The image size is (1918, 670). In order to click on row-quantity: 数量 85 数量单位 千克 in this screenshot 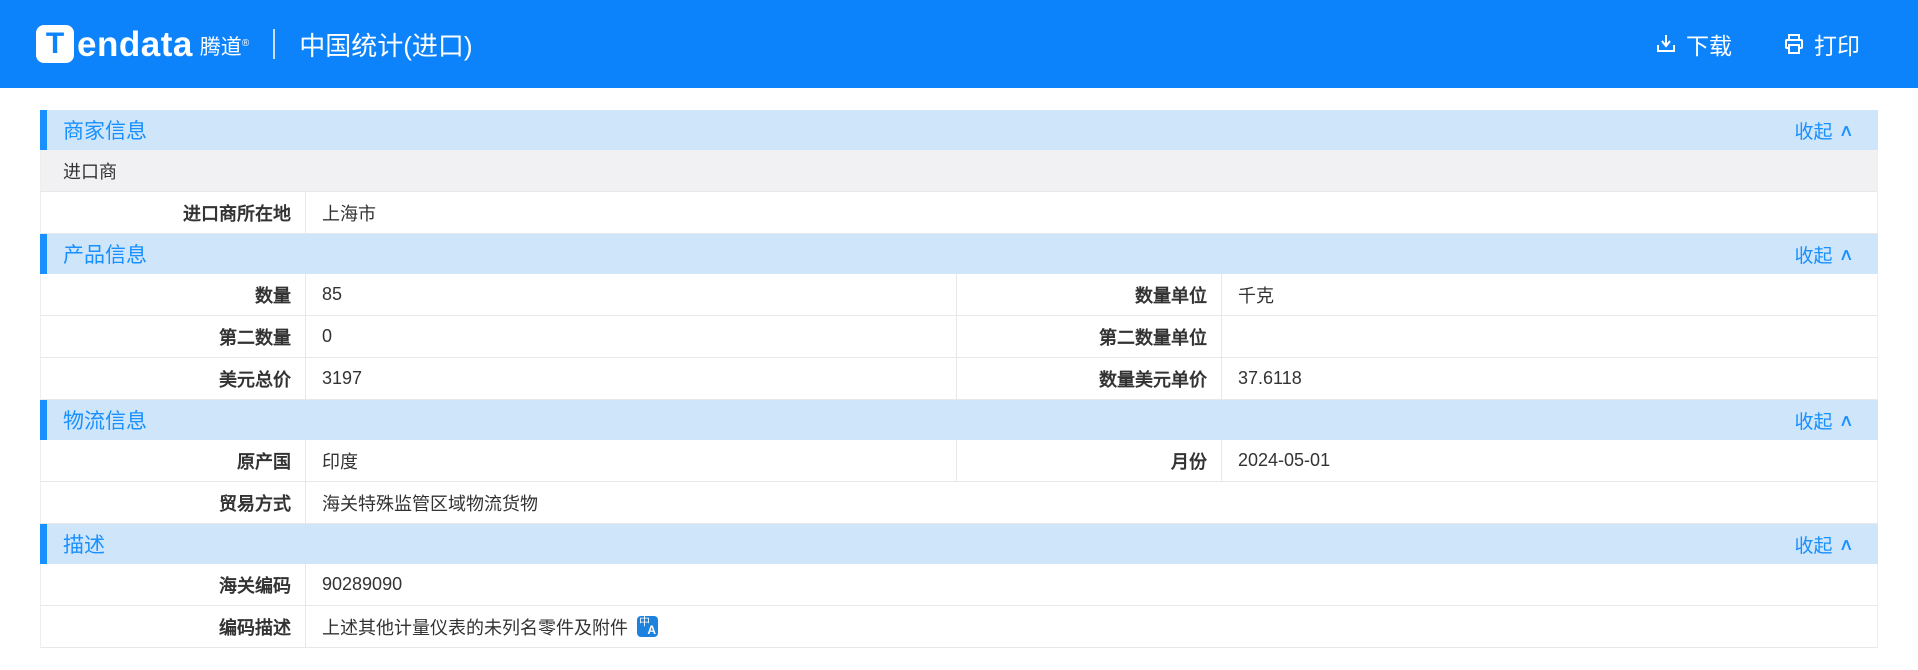, I will do `click(959, 295)`.